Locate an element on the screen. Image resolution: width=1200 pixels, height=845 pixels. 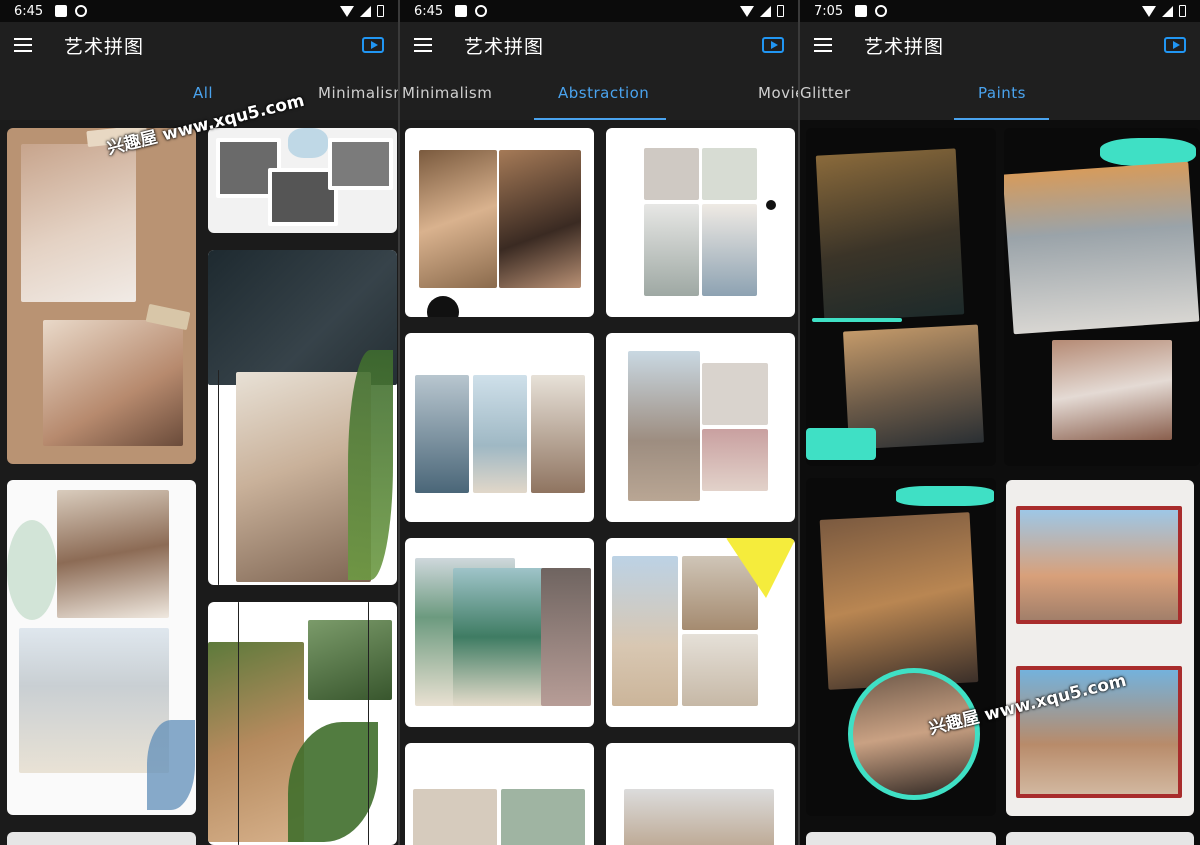
status-time: 7:05 is located at coordinates (829, 11).